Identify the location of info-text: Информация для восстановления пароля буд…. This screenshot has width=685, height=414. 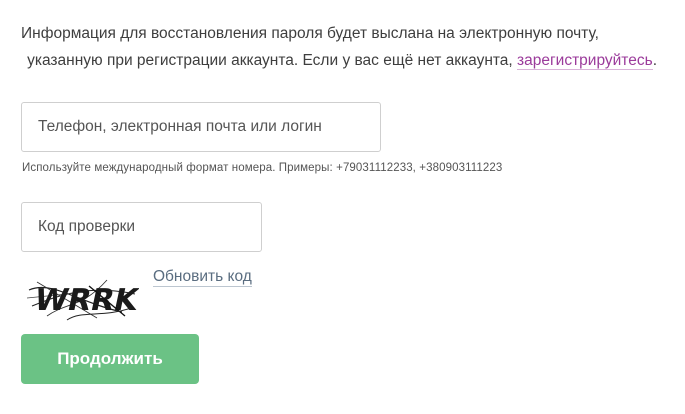
(346, 47).